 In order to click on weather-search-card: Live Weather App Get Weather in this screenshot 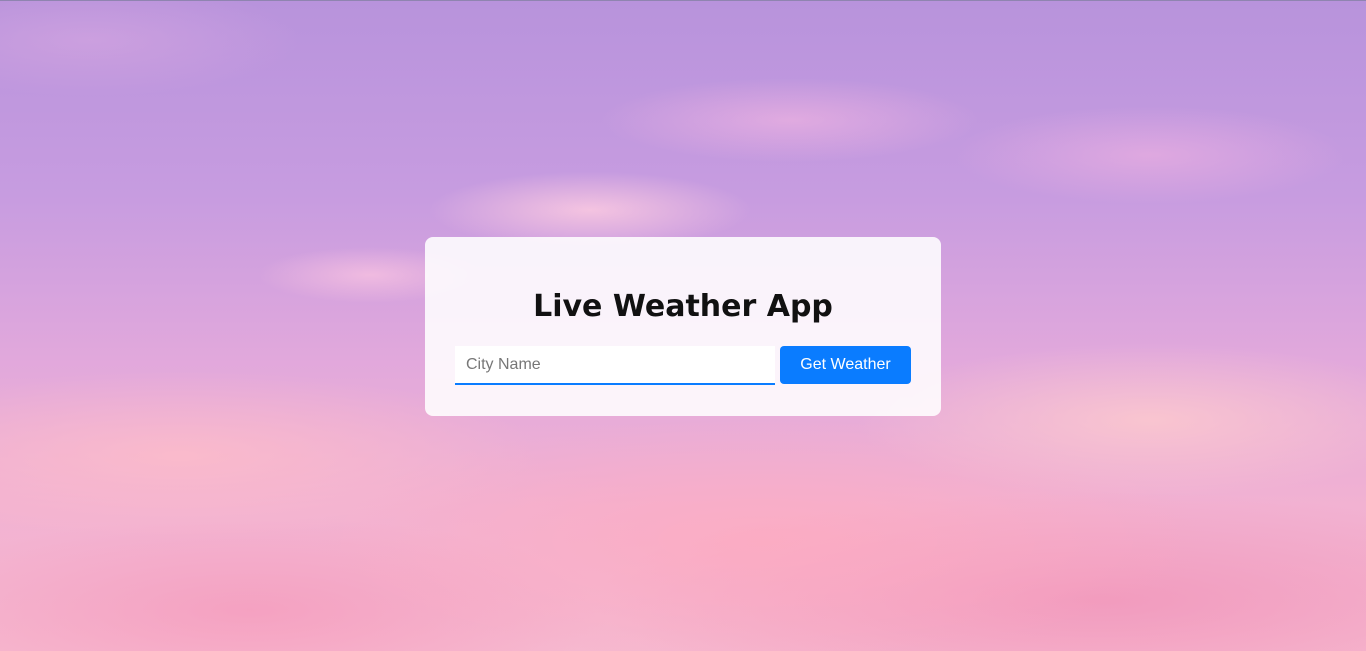, I will do `click(683, 326)`.